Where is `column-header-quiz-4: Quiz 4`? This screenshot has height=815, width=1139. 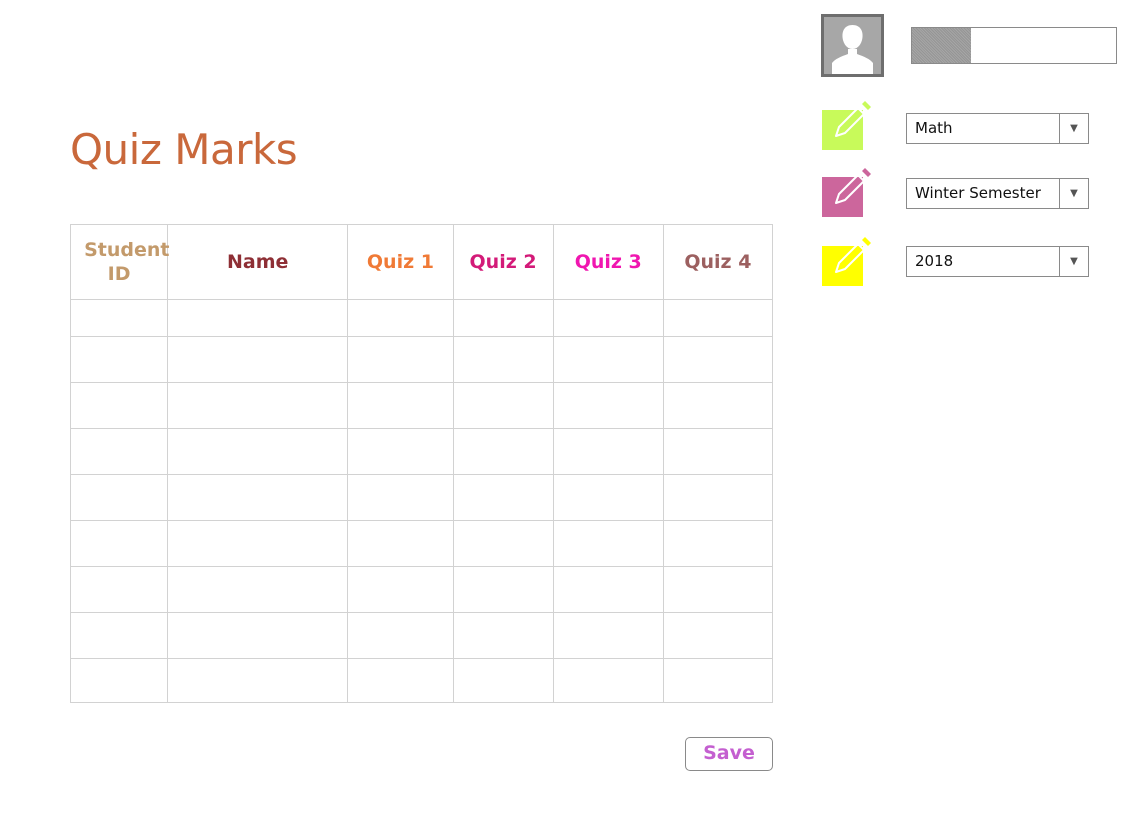
column-header-quiz-4: Quiz 4 is located at coordinates (718, 262).